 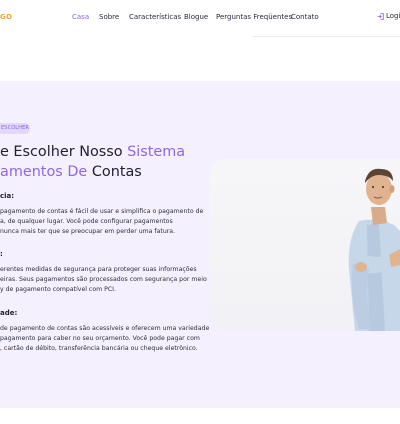 I want to click on headline-accent: Sistema, so click(x=156, y=152).